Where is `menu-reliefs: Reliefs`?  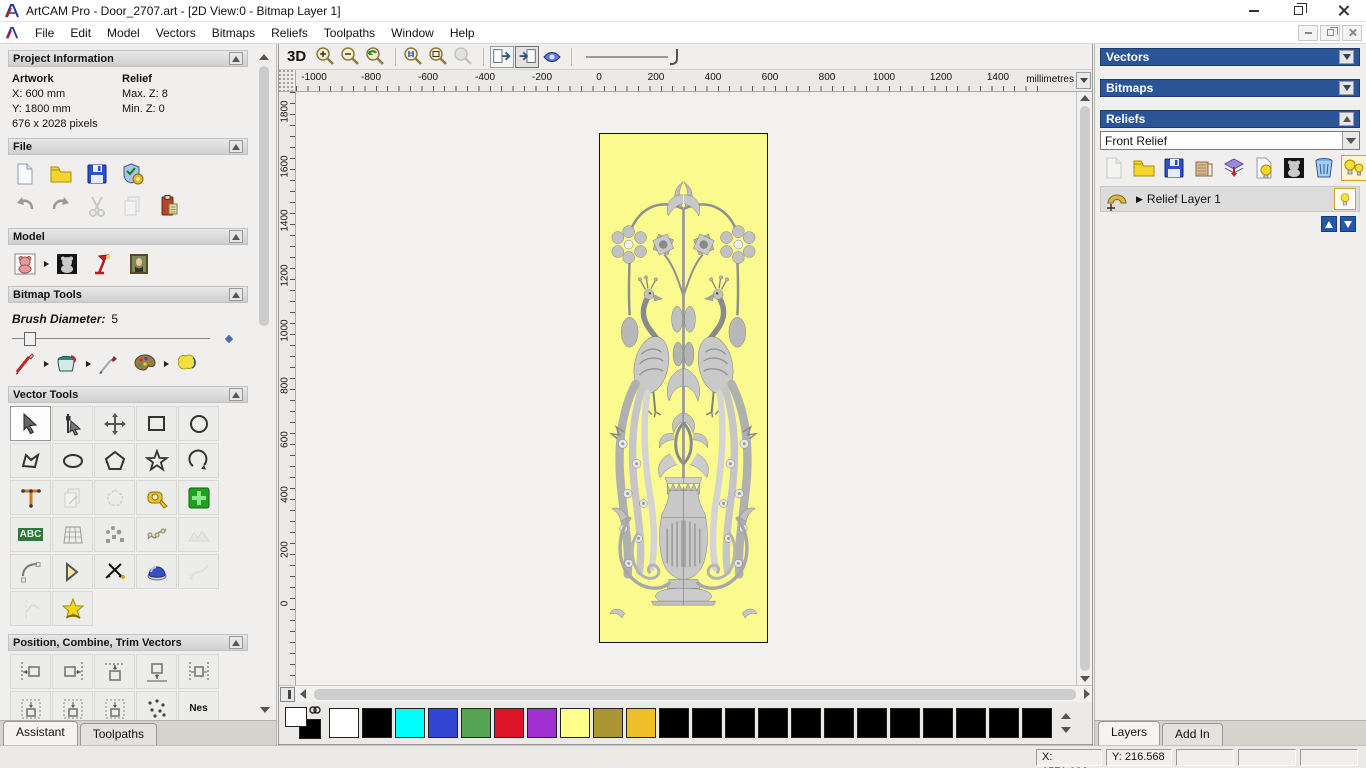
menu-reliefs: Reliefs is located at coordinates (289, 33).